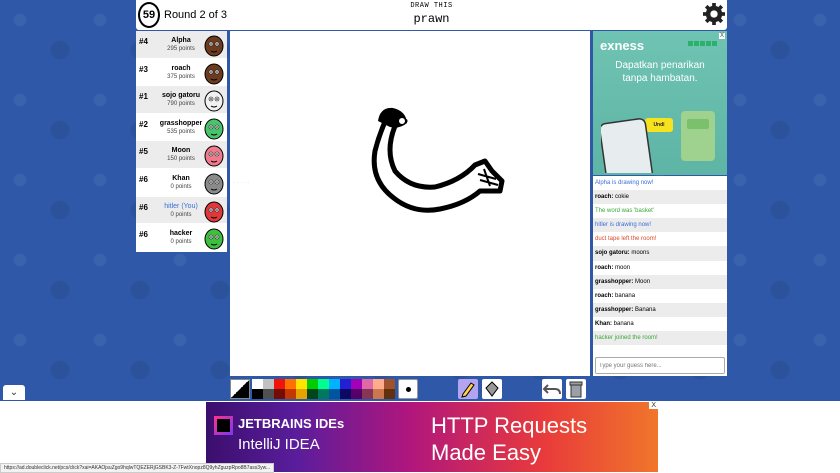  What do you see at coordinates (660, 225) in the screenshot?
I see `chat-message: hitler is drawing now!` at bounding box center [660, 225].